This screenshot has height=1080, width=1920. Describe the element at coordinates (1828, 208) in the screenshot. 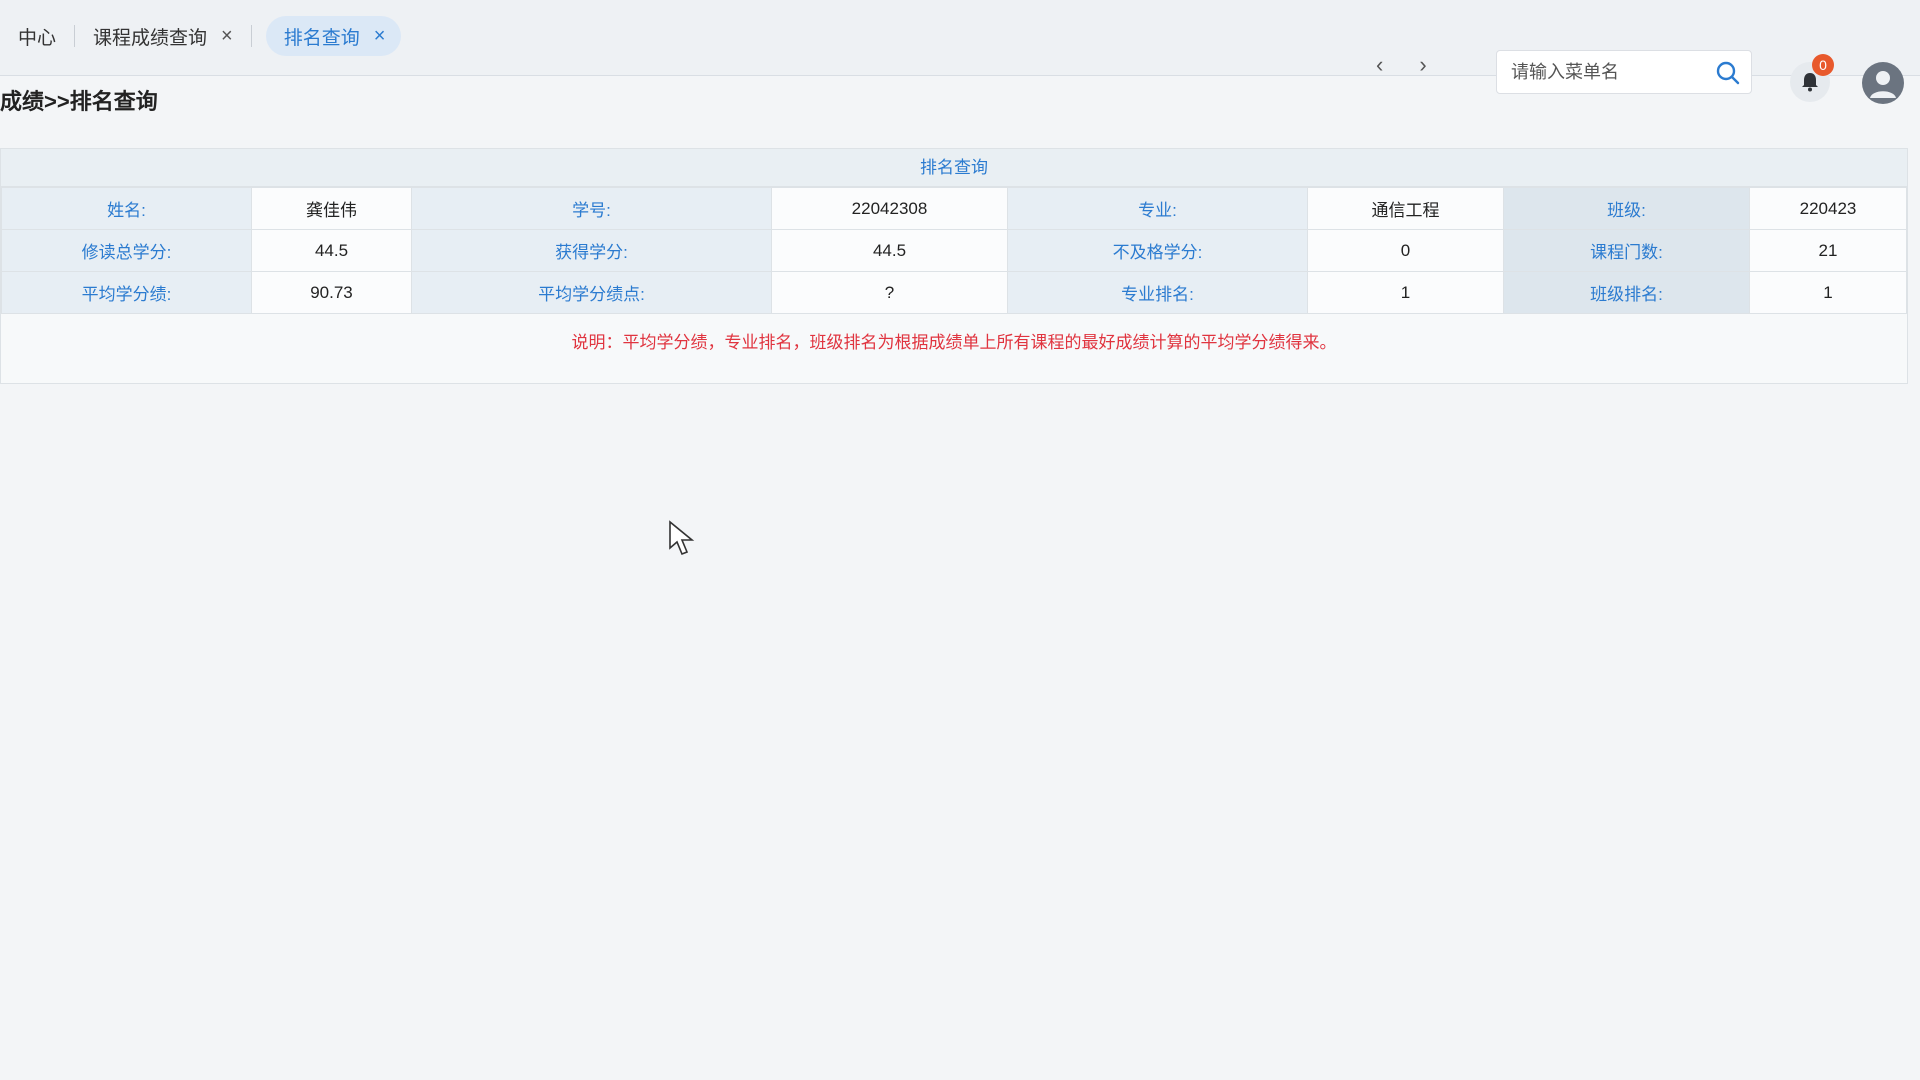

I see `class-value: 220423` at that location.